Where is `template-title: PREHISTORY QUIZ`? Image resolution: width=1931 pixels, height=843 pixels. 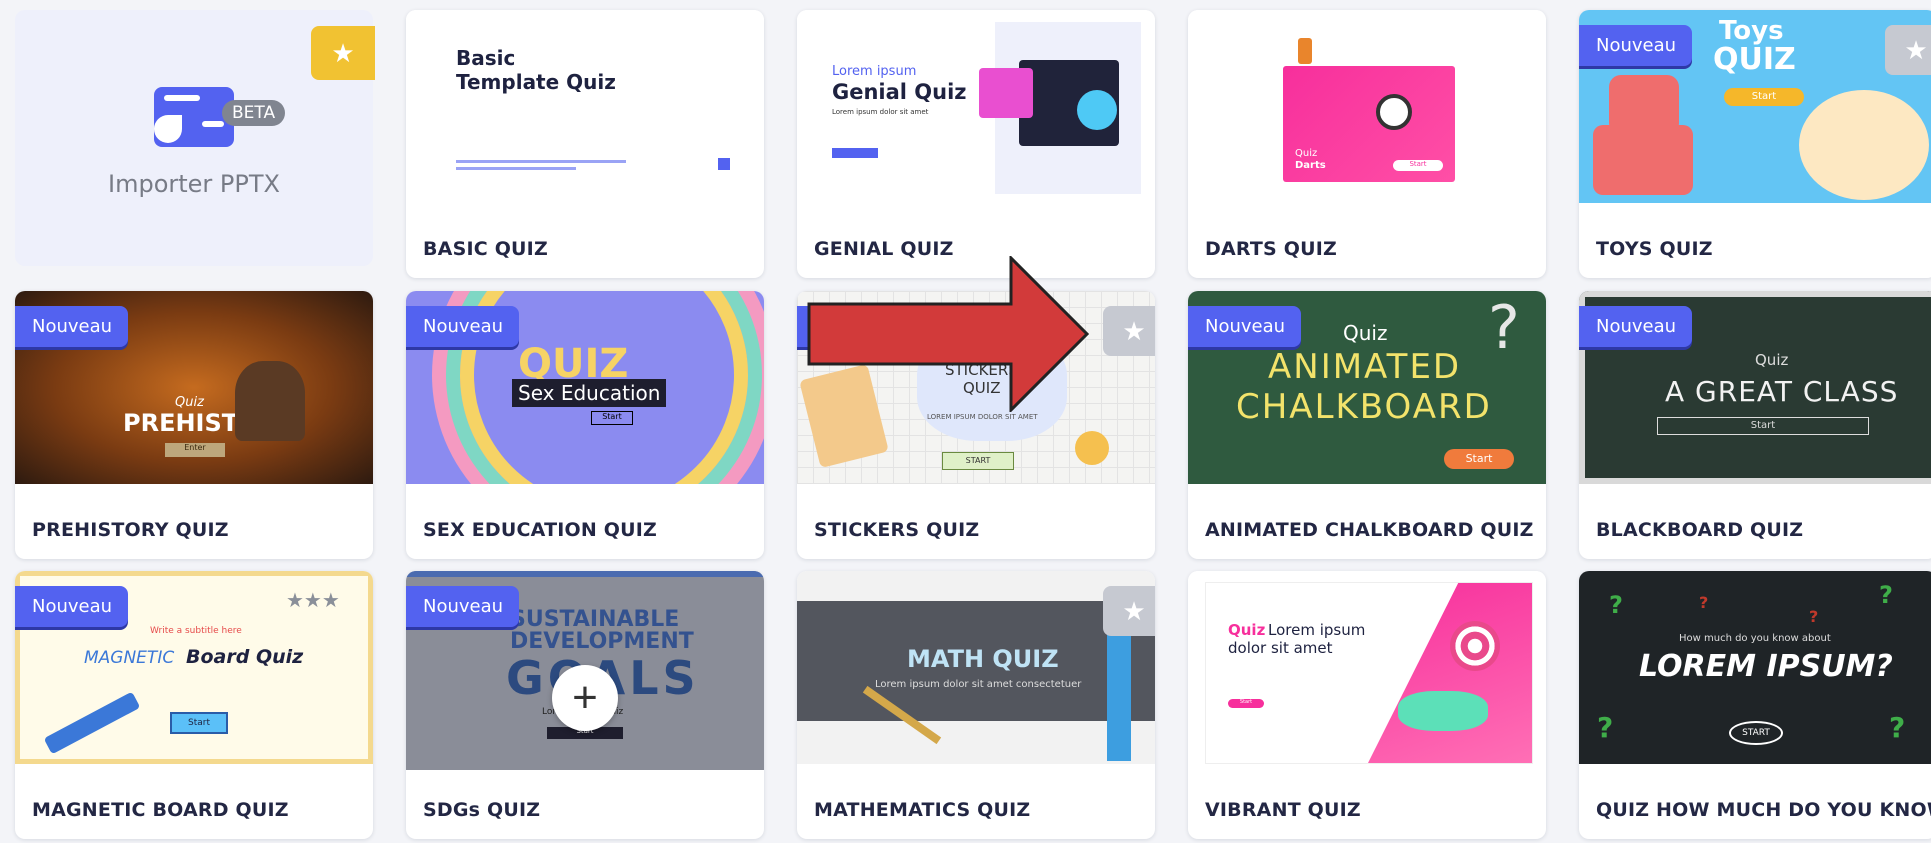
template-title: PREHISTORY QUIZ is located at coordinates (130, 530).